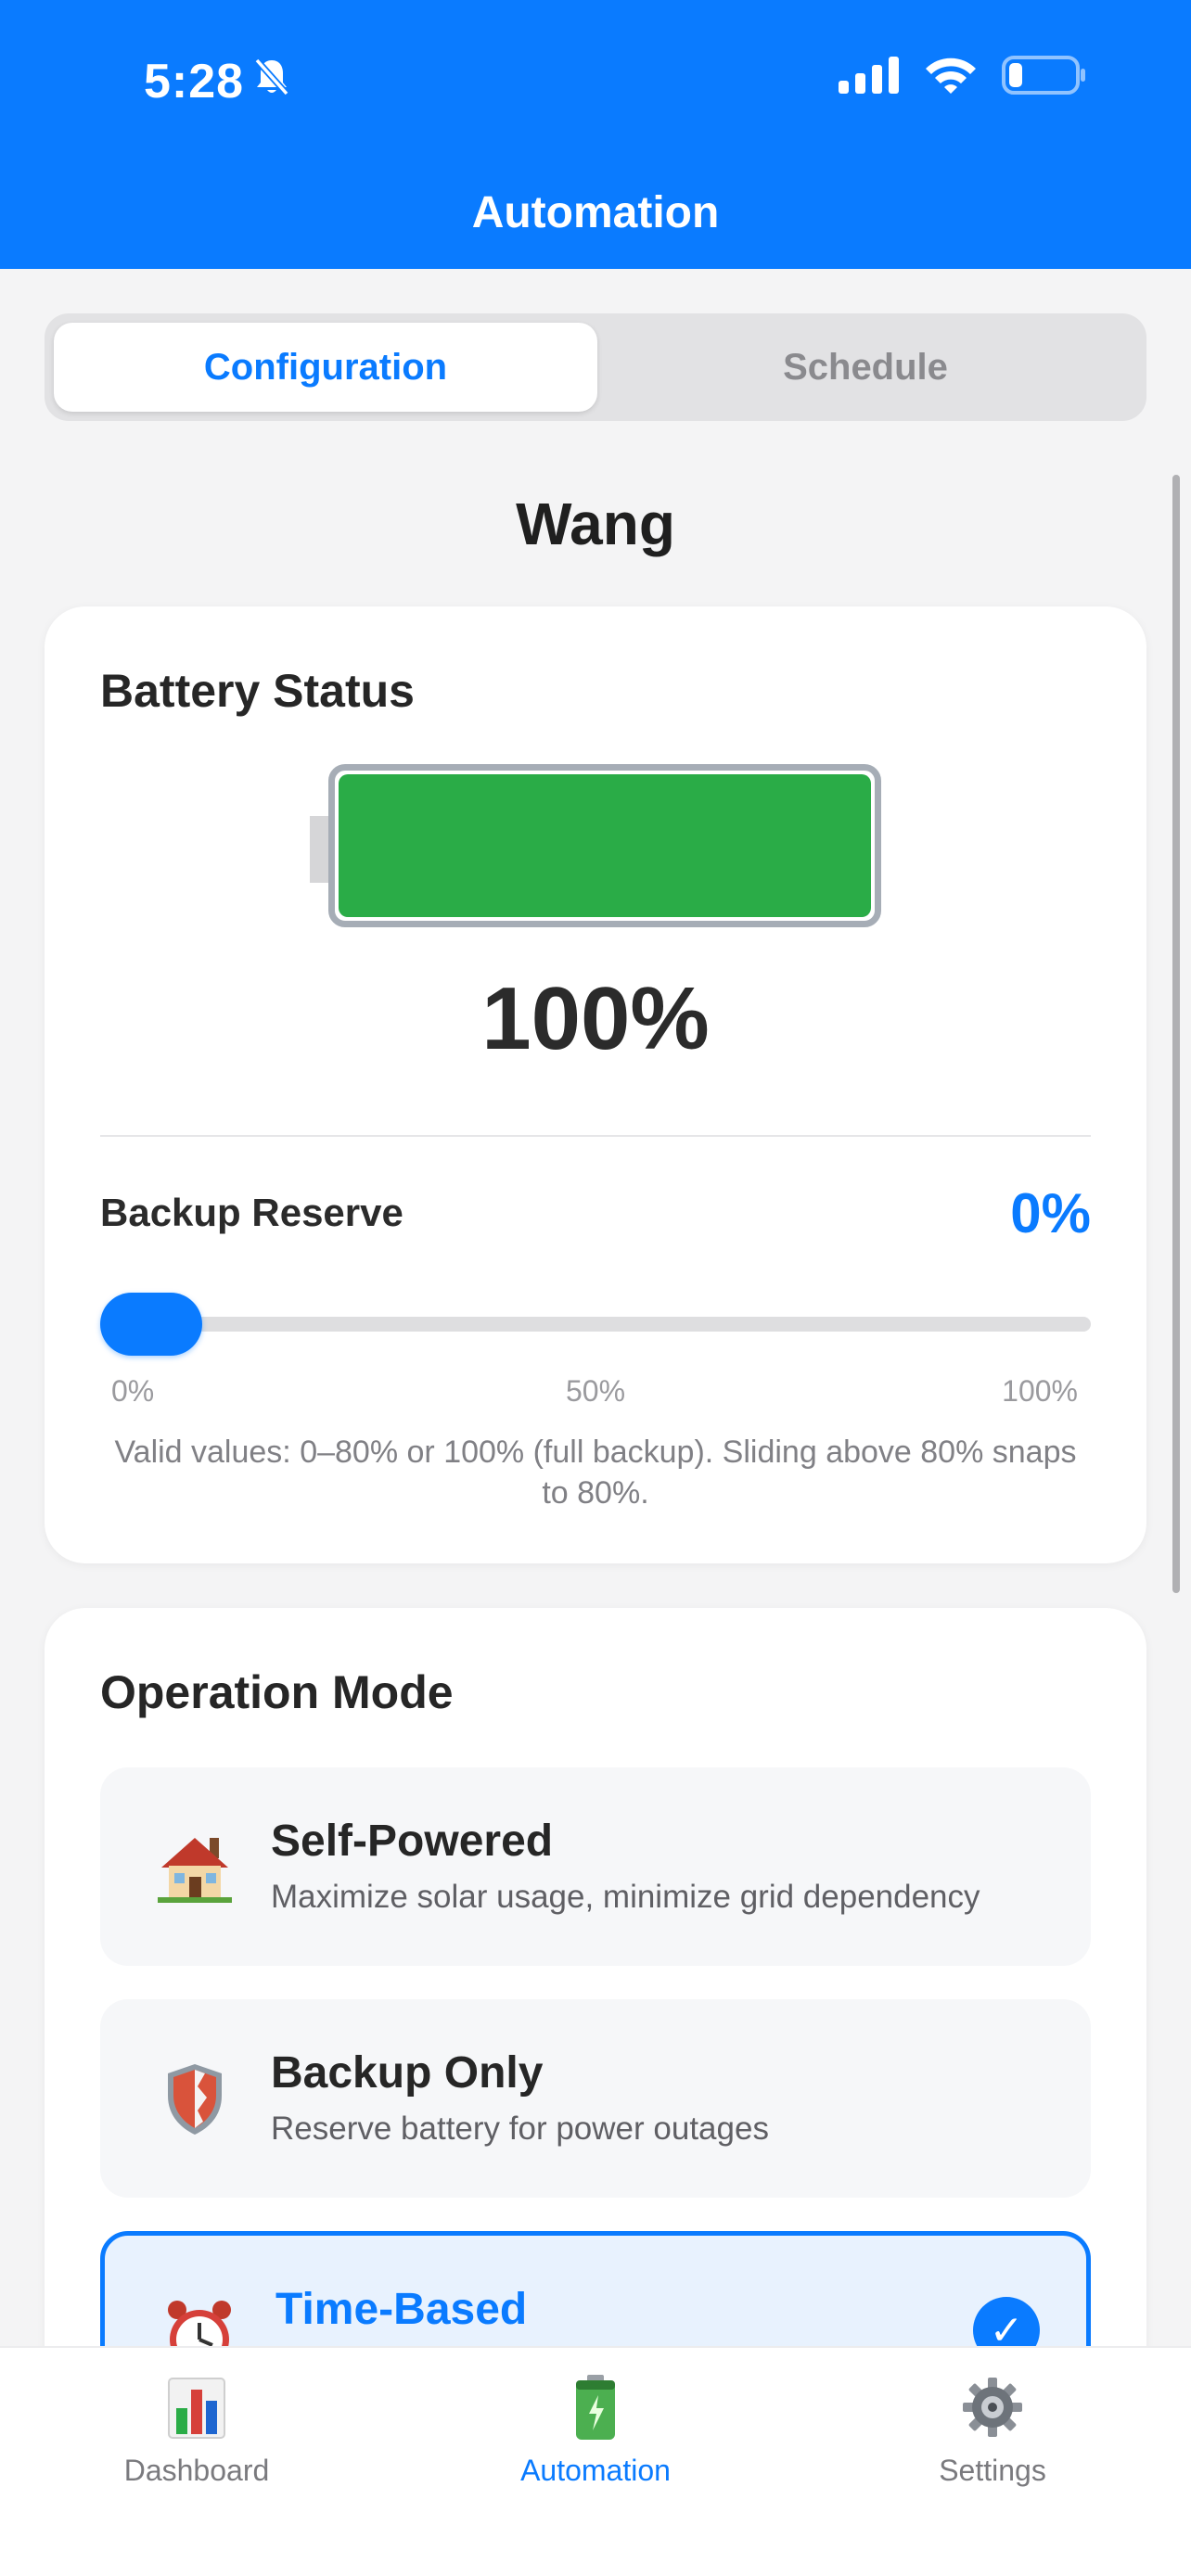 The image size is (1191, 2576). I want to click on tabbar-item-automation: Automation, so click(595, 2429).